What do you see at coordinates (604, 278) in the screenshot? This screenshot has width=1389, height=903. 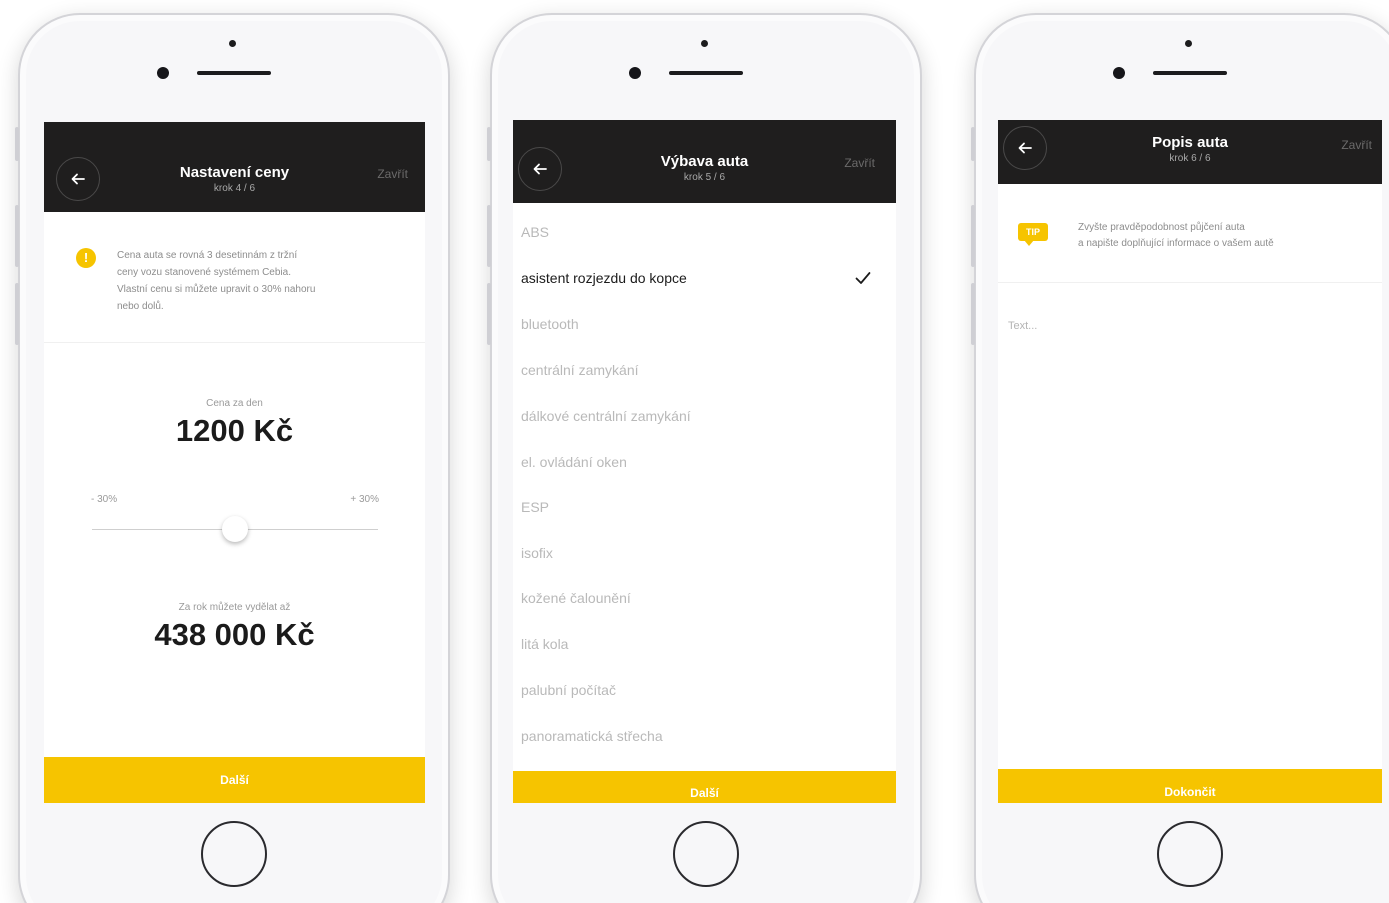 I see `equipment-label: asistent rozjezdu do kopce` at bounding box center [604, 278].